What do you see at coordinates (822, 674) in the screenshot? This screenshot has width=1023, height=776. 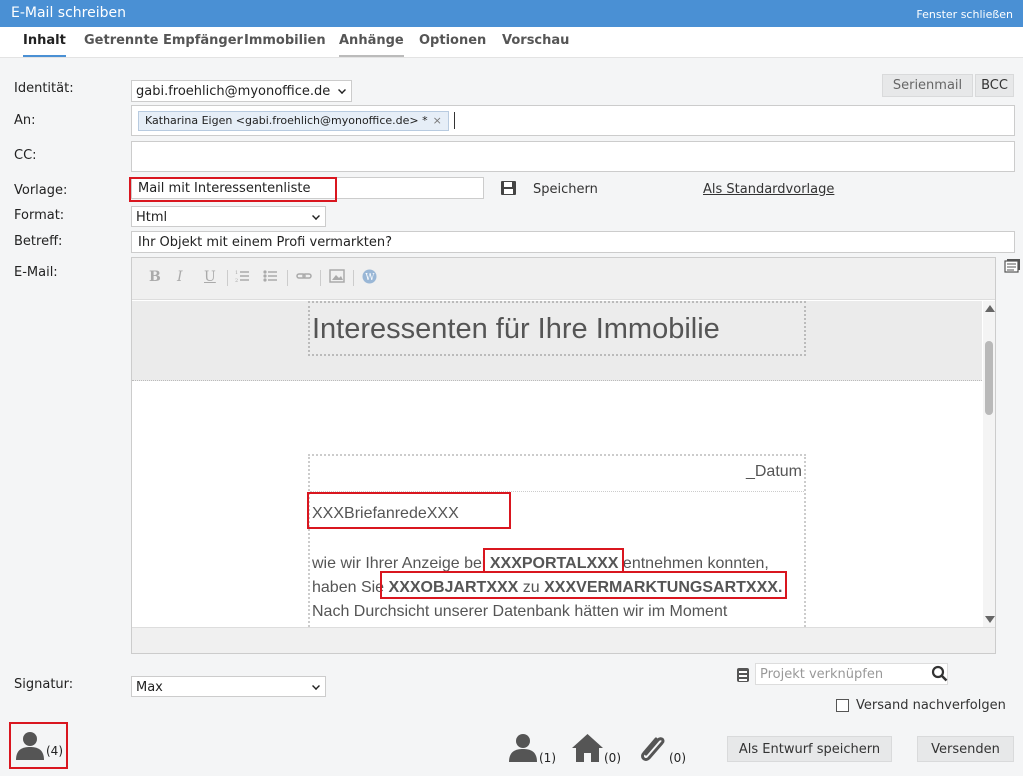 I see `project-search-placeholder: Projekt verknüpfen` at bounding box center [822, 674].